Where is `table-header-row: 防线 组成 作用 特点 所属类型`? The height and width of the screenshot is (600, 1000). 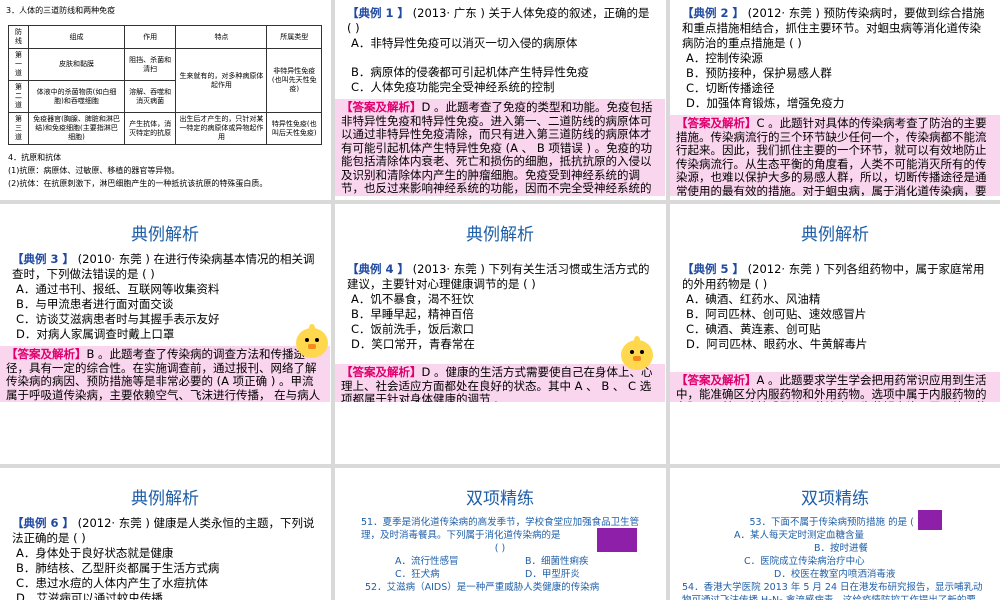 table-header-row: 防线 组成 作用 特点 所属类型 is located at coordinates (164, 37).